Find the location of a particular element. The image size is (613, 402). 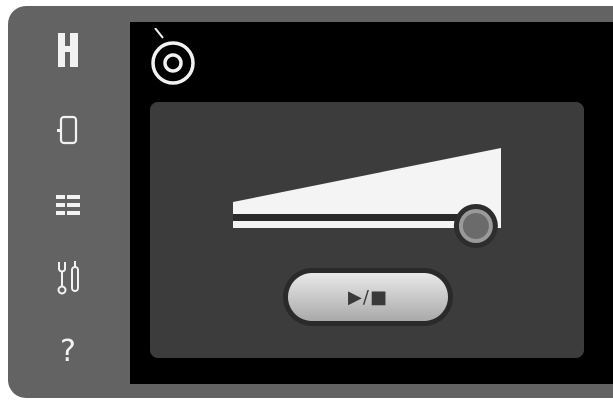

speed-slider is located at coordinates (369, 198).